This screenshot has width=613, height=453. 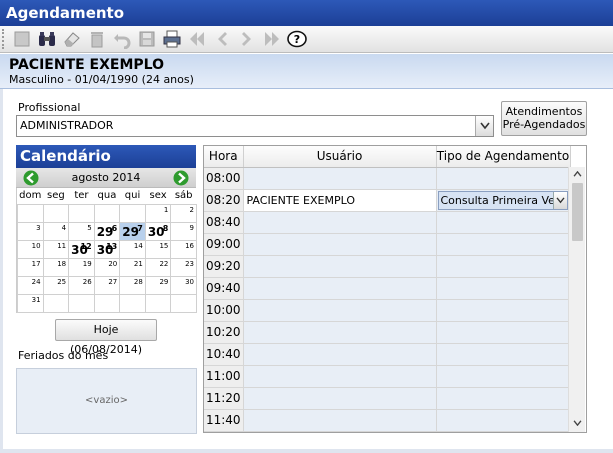 I want to click on calendar-day: 10, so click(x=30, y=249).